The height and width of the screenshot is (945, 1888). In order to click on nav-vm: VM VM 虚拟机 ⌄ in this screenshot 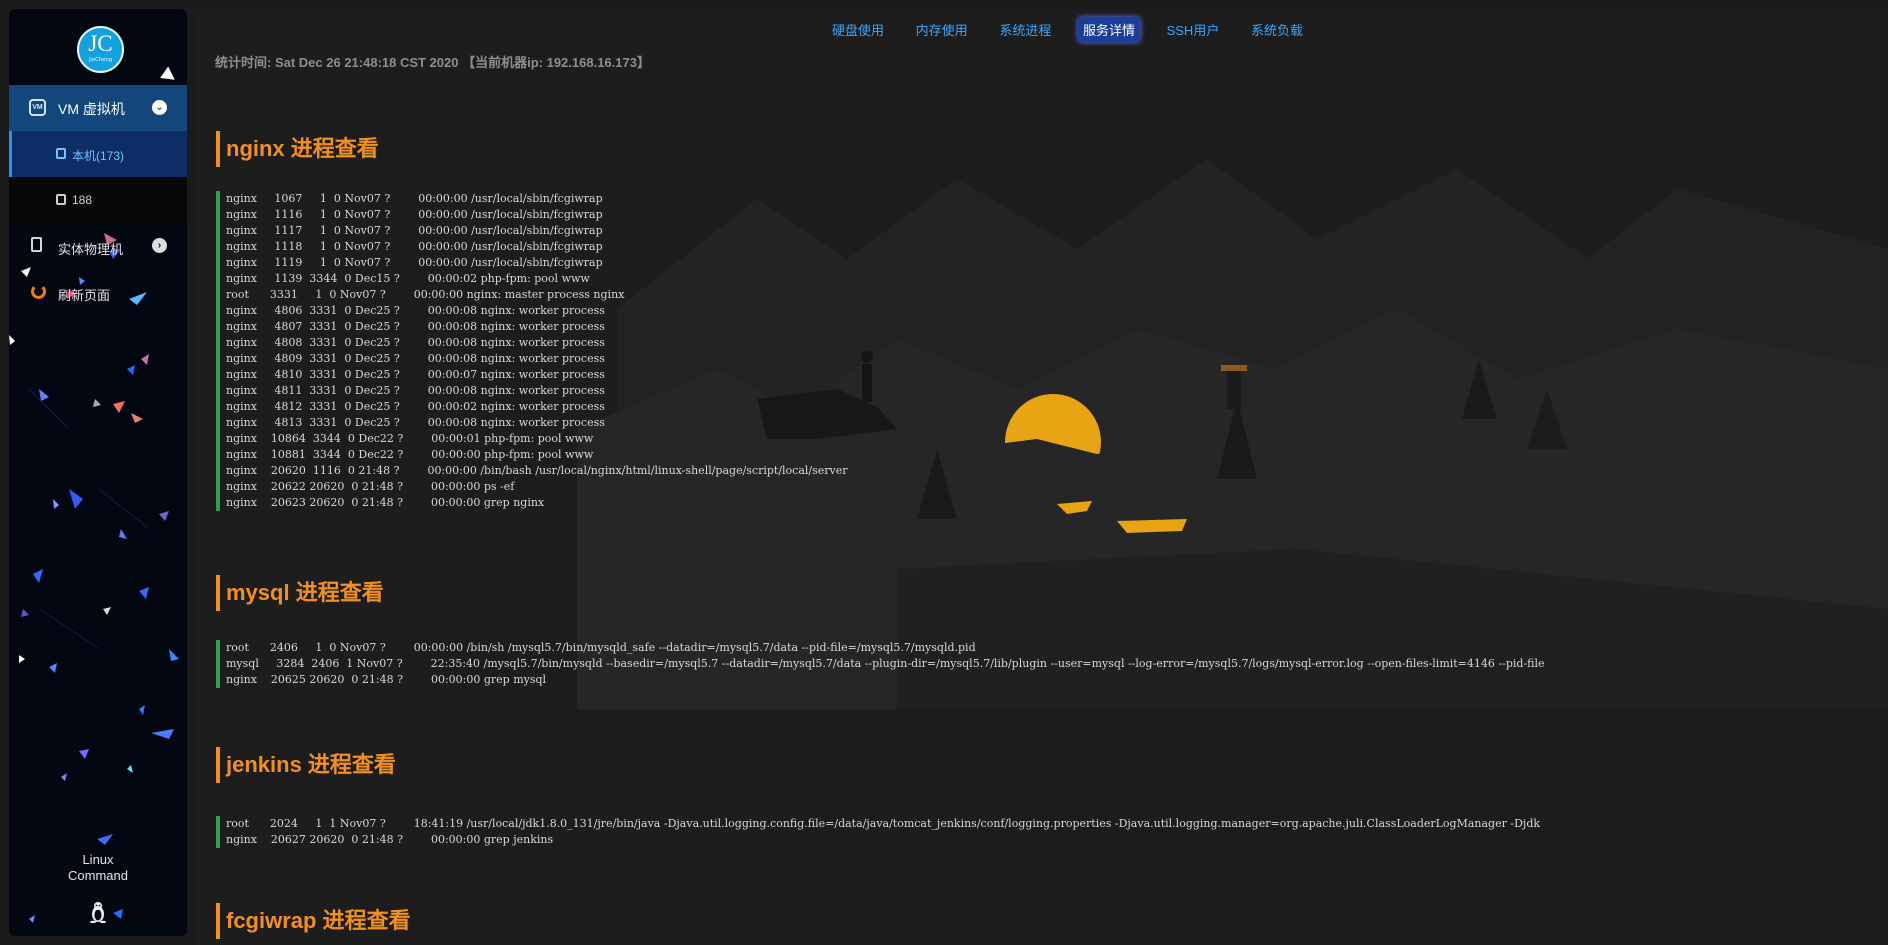, I will do `click(98, 108)`.